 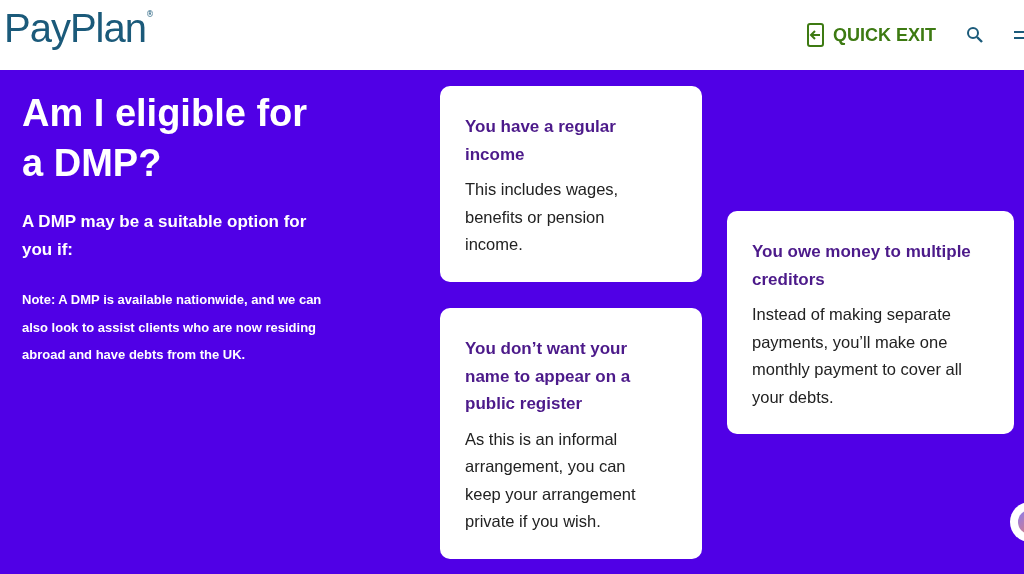 What do you see at coordinates (172, 327) in the screenshot?
I see `note-text: Note: A DMP is available nationwide, and we can also look to assist clients who are now residing abroad and have debts from the UK.` at bounding box center [172, 327].